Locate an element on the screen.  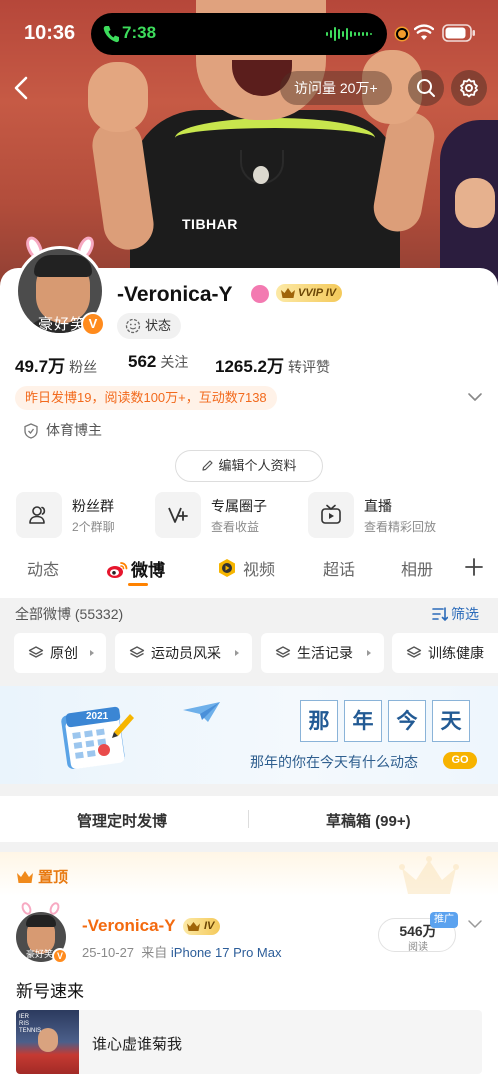
read-label: 阅读 is located at coordinates (418, 947).